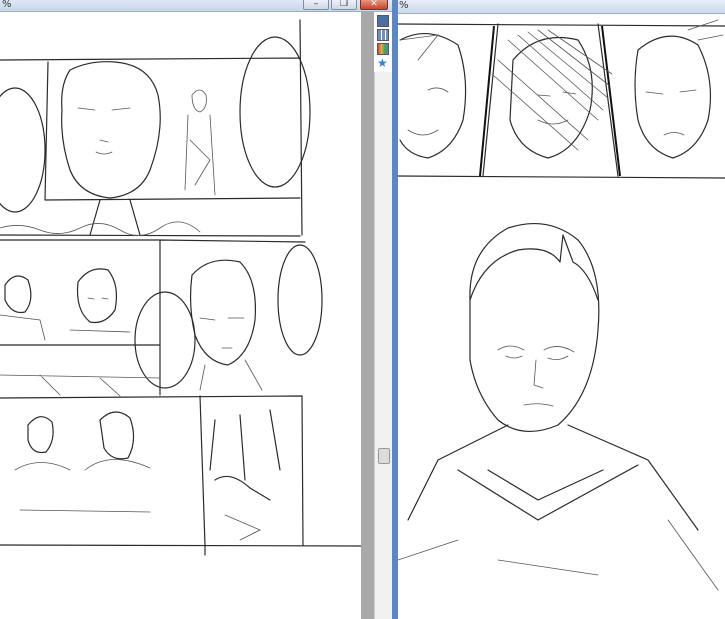 The height and width of the screenshot is (619, 725). I want to click on left-title-bar: % – ❐ ✕, so click(196, 6).